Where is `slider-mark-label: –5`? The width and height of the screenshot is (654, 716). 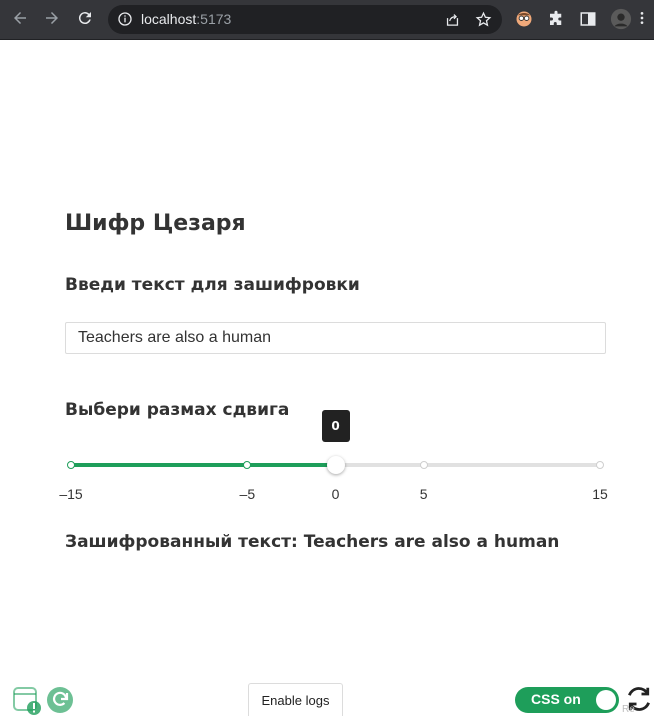
slider-mark-label: –5 is located at coordinates (247, 494).